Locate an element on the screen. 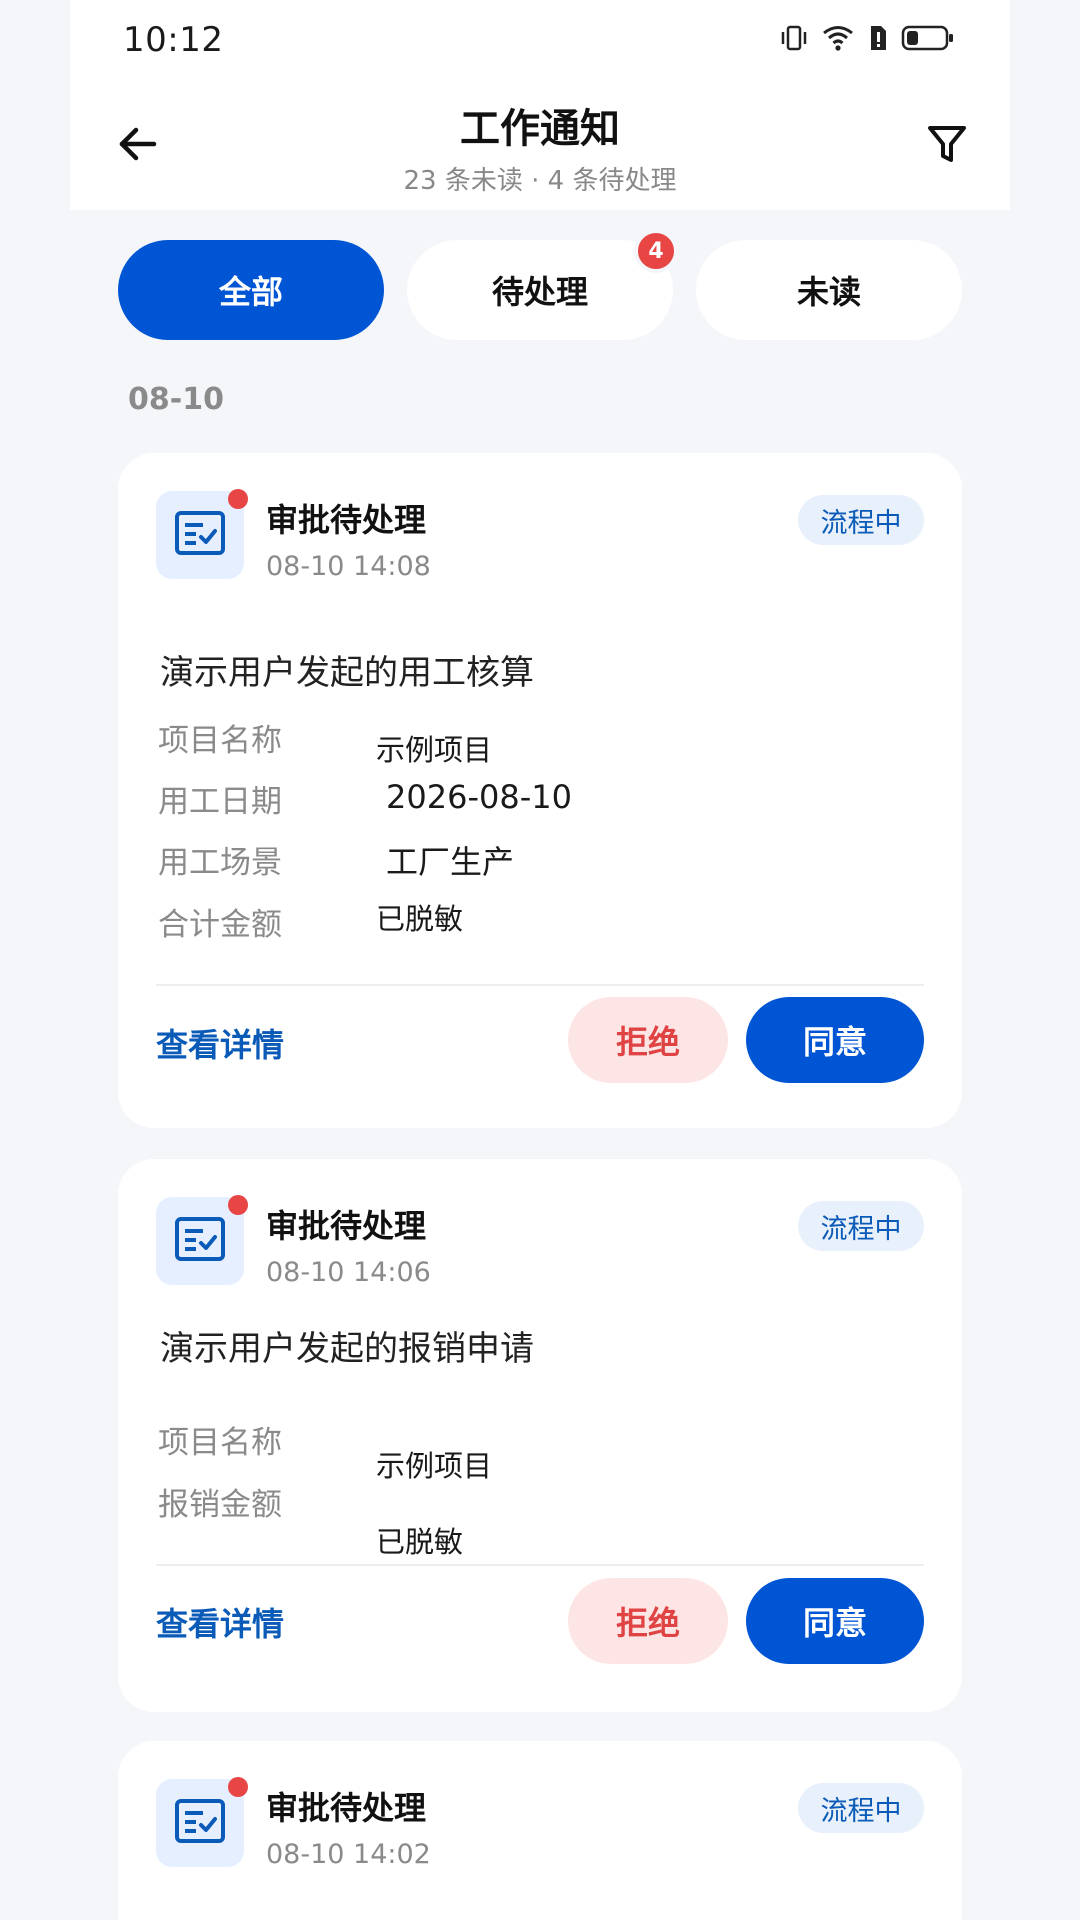 The image size is (1080, 1920). tab-unread: 未读 is located at coordinates (829, 290).